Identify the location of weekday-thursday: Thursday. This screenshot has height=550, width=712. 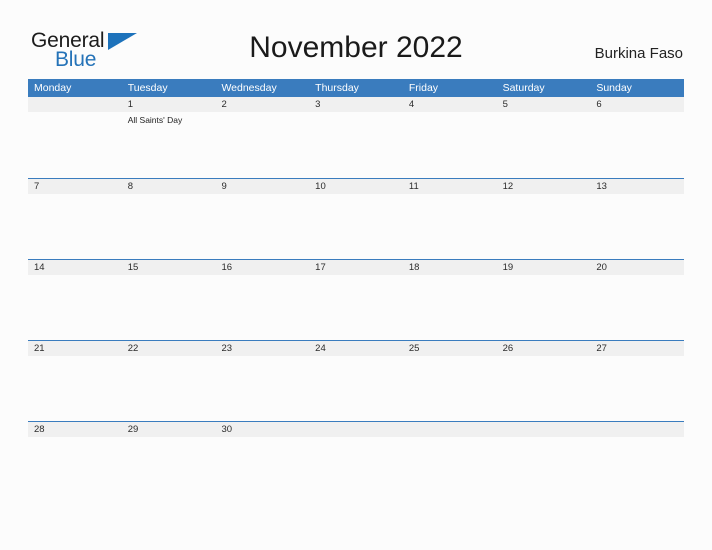
(337, 88).